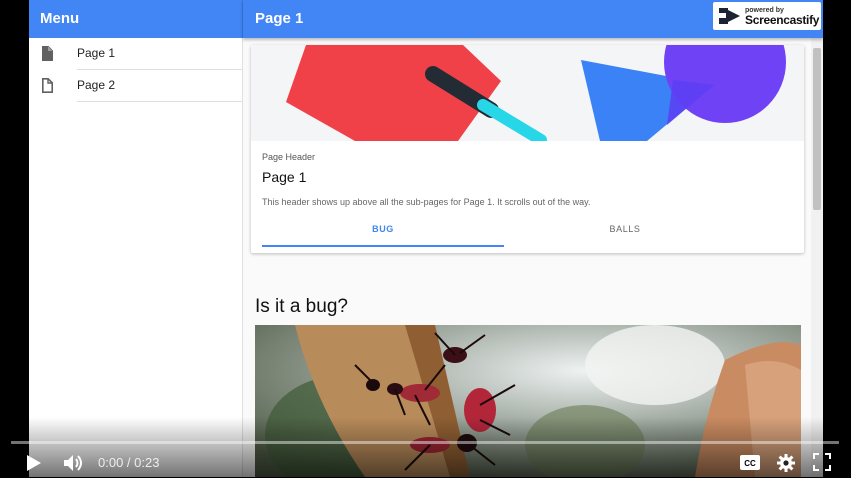 The width and height of the screenshot is (851, 478). Describe the element at coordinates (512, 122) in the screenshot. I see `cyan-bar-shape` at that location.